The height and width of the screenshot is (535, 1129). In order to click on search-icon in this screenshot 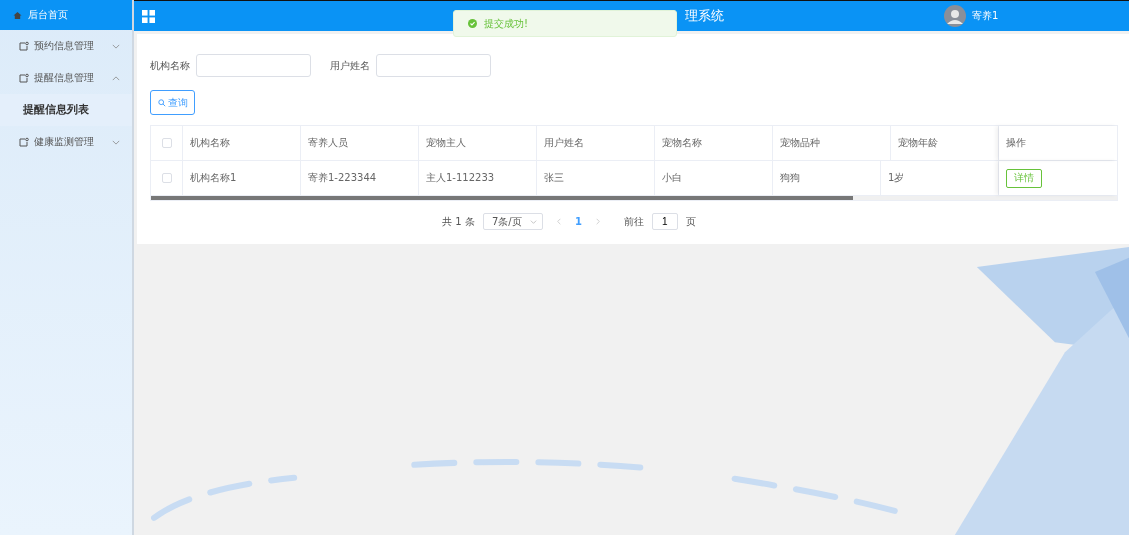, I will do `click(161, 102)`.